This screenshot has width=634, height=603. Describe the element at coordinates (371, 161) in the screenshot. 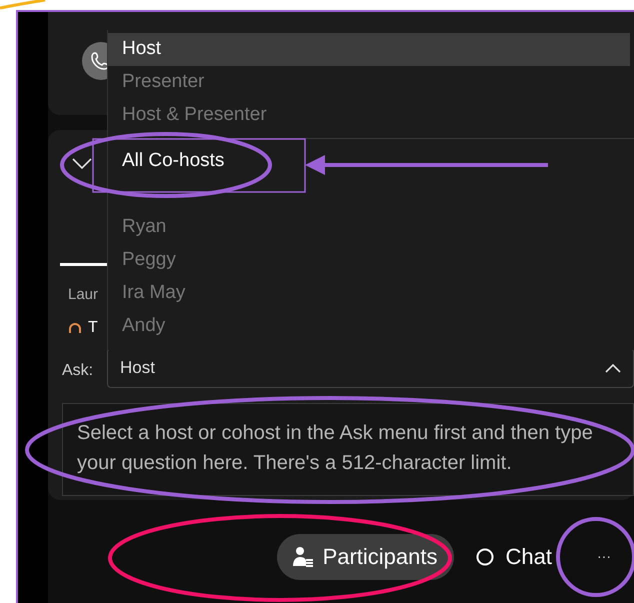

I see `menu-item: All Co-hosts` at that location.